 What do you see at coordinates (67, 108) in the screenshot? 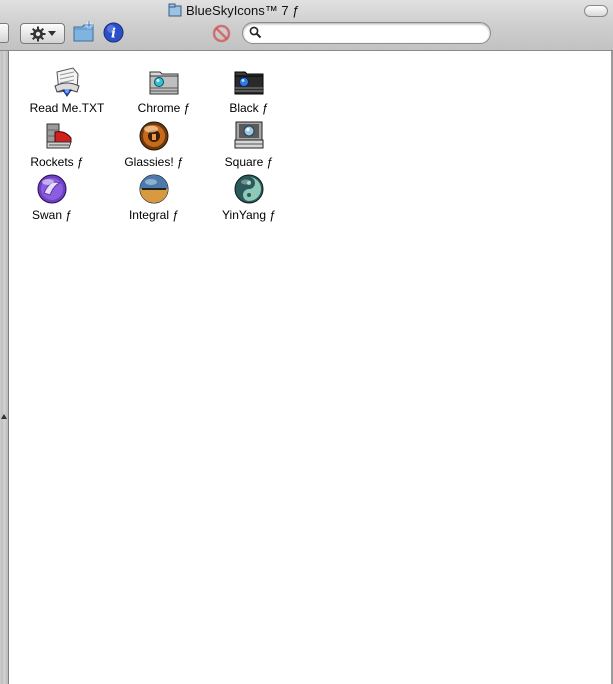
I see `item-label: Read Me.TXT` at bounding box center [67, 108].